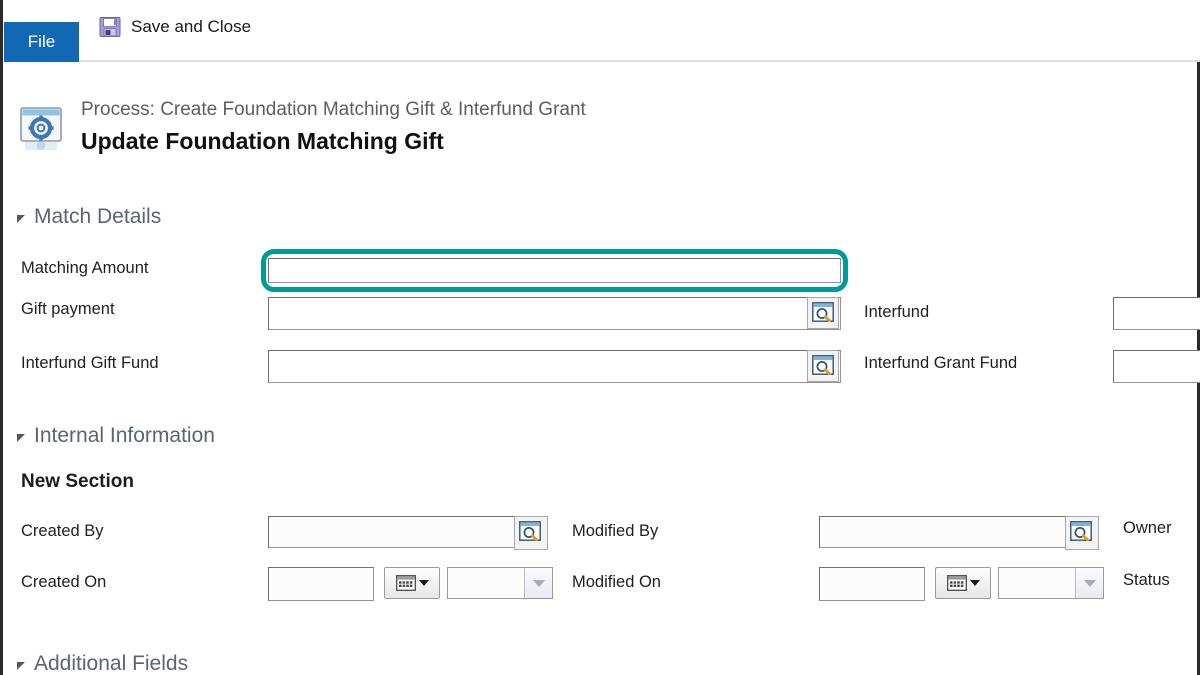 The width and height of the screenshot is (1200, 675). I want to click on modified-on-calendar-button, so click(963, 583).